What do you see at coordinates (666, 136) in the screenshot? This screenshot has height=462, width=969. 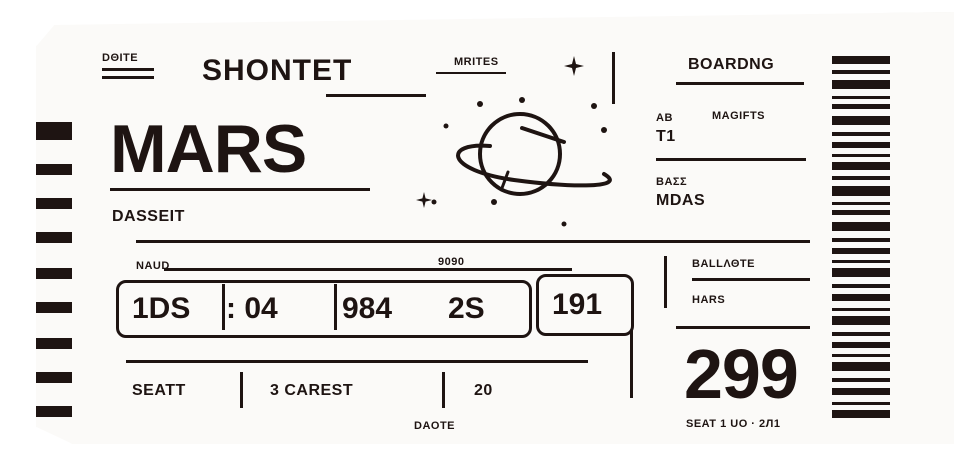 I see `gate-code: T1` at bounding box center [666, 136].